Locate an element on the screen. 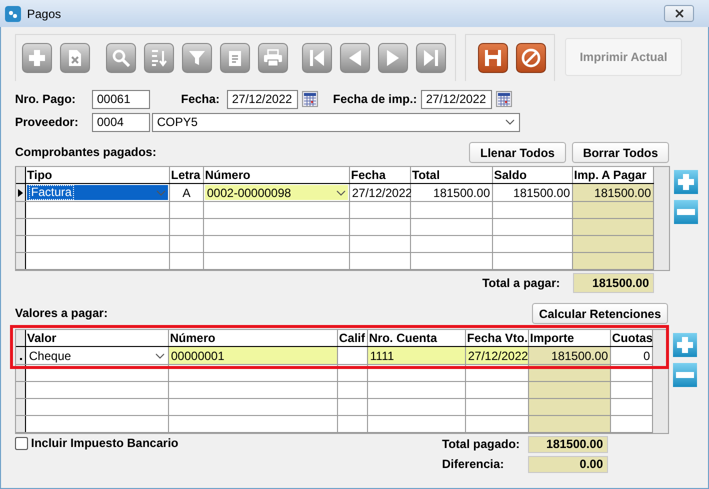 The image size is (709, 489). dropdown-field: COPY5 is located at coordinates (336, 122).